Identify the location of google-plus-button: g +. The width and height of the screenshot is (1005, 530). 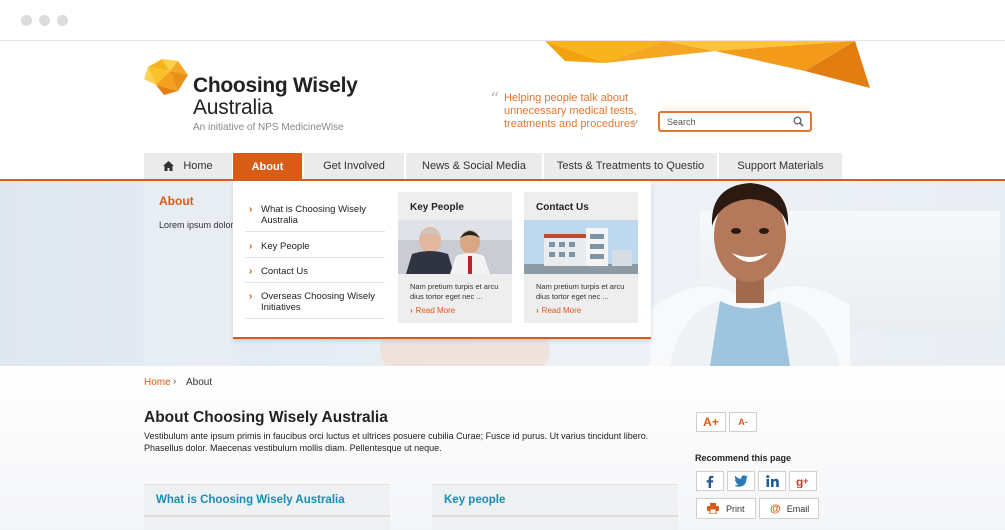
(803, 481).